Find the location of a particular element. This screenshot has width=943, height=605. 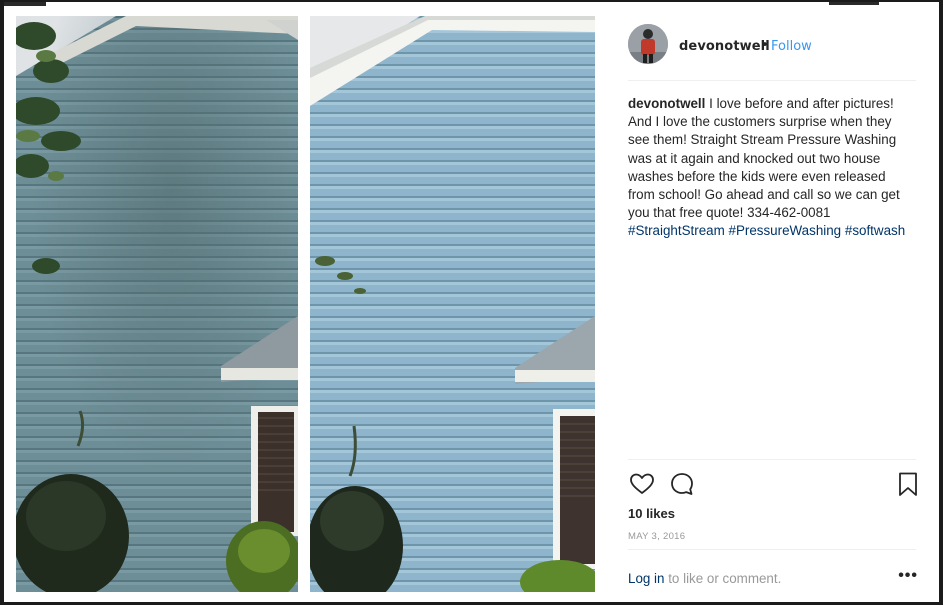

comment-icon is located at coordinates (682, 484).